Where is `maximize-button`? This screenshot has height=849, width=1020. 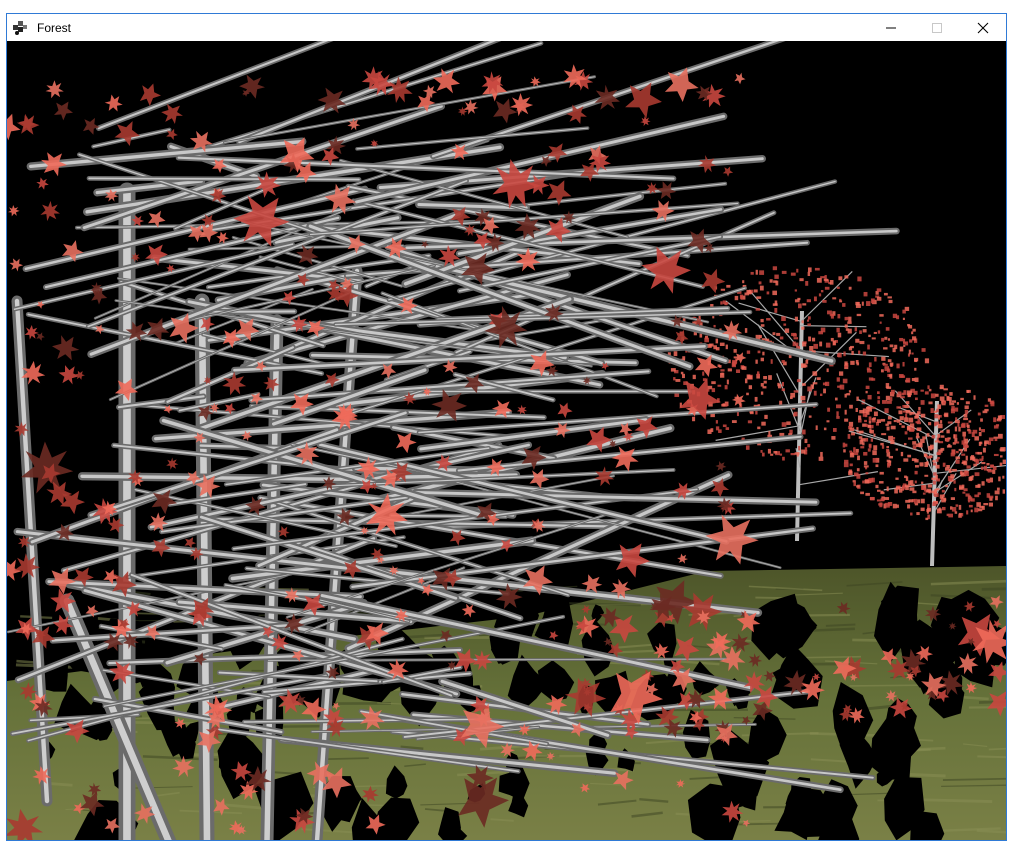 maximize-button is located at coordinates (937, 27).